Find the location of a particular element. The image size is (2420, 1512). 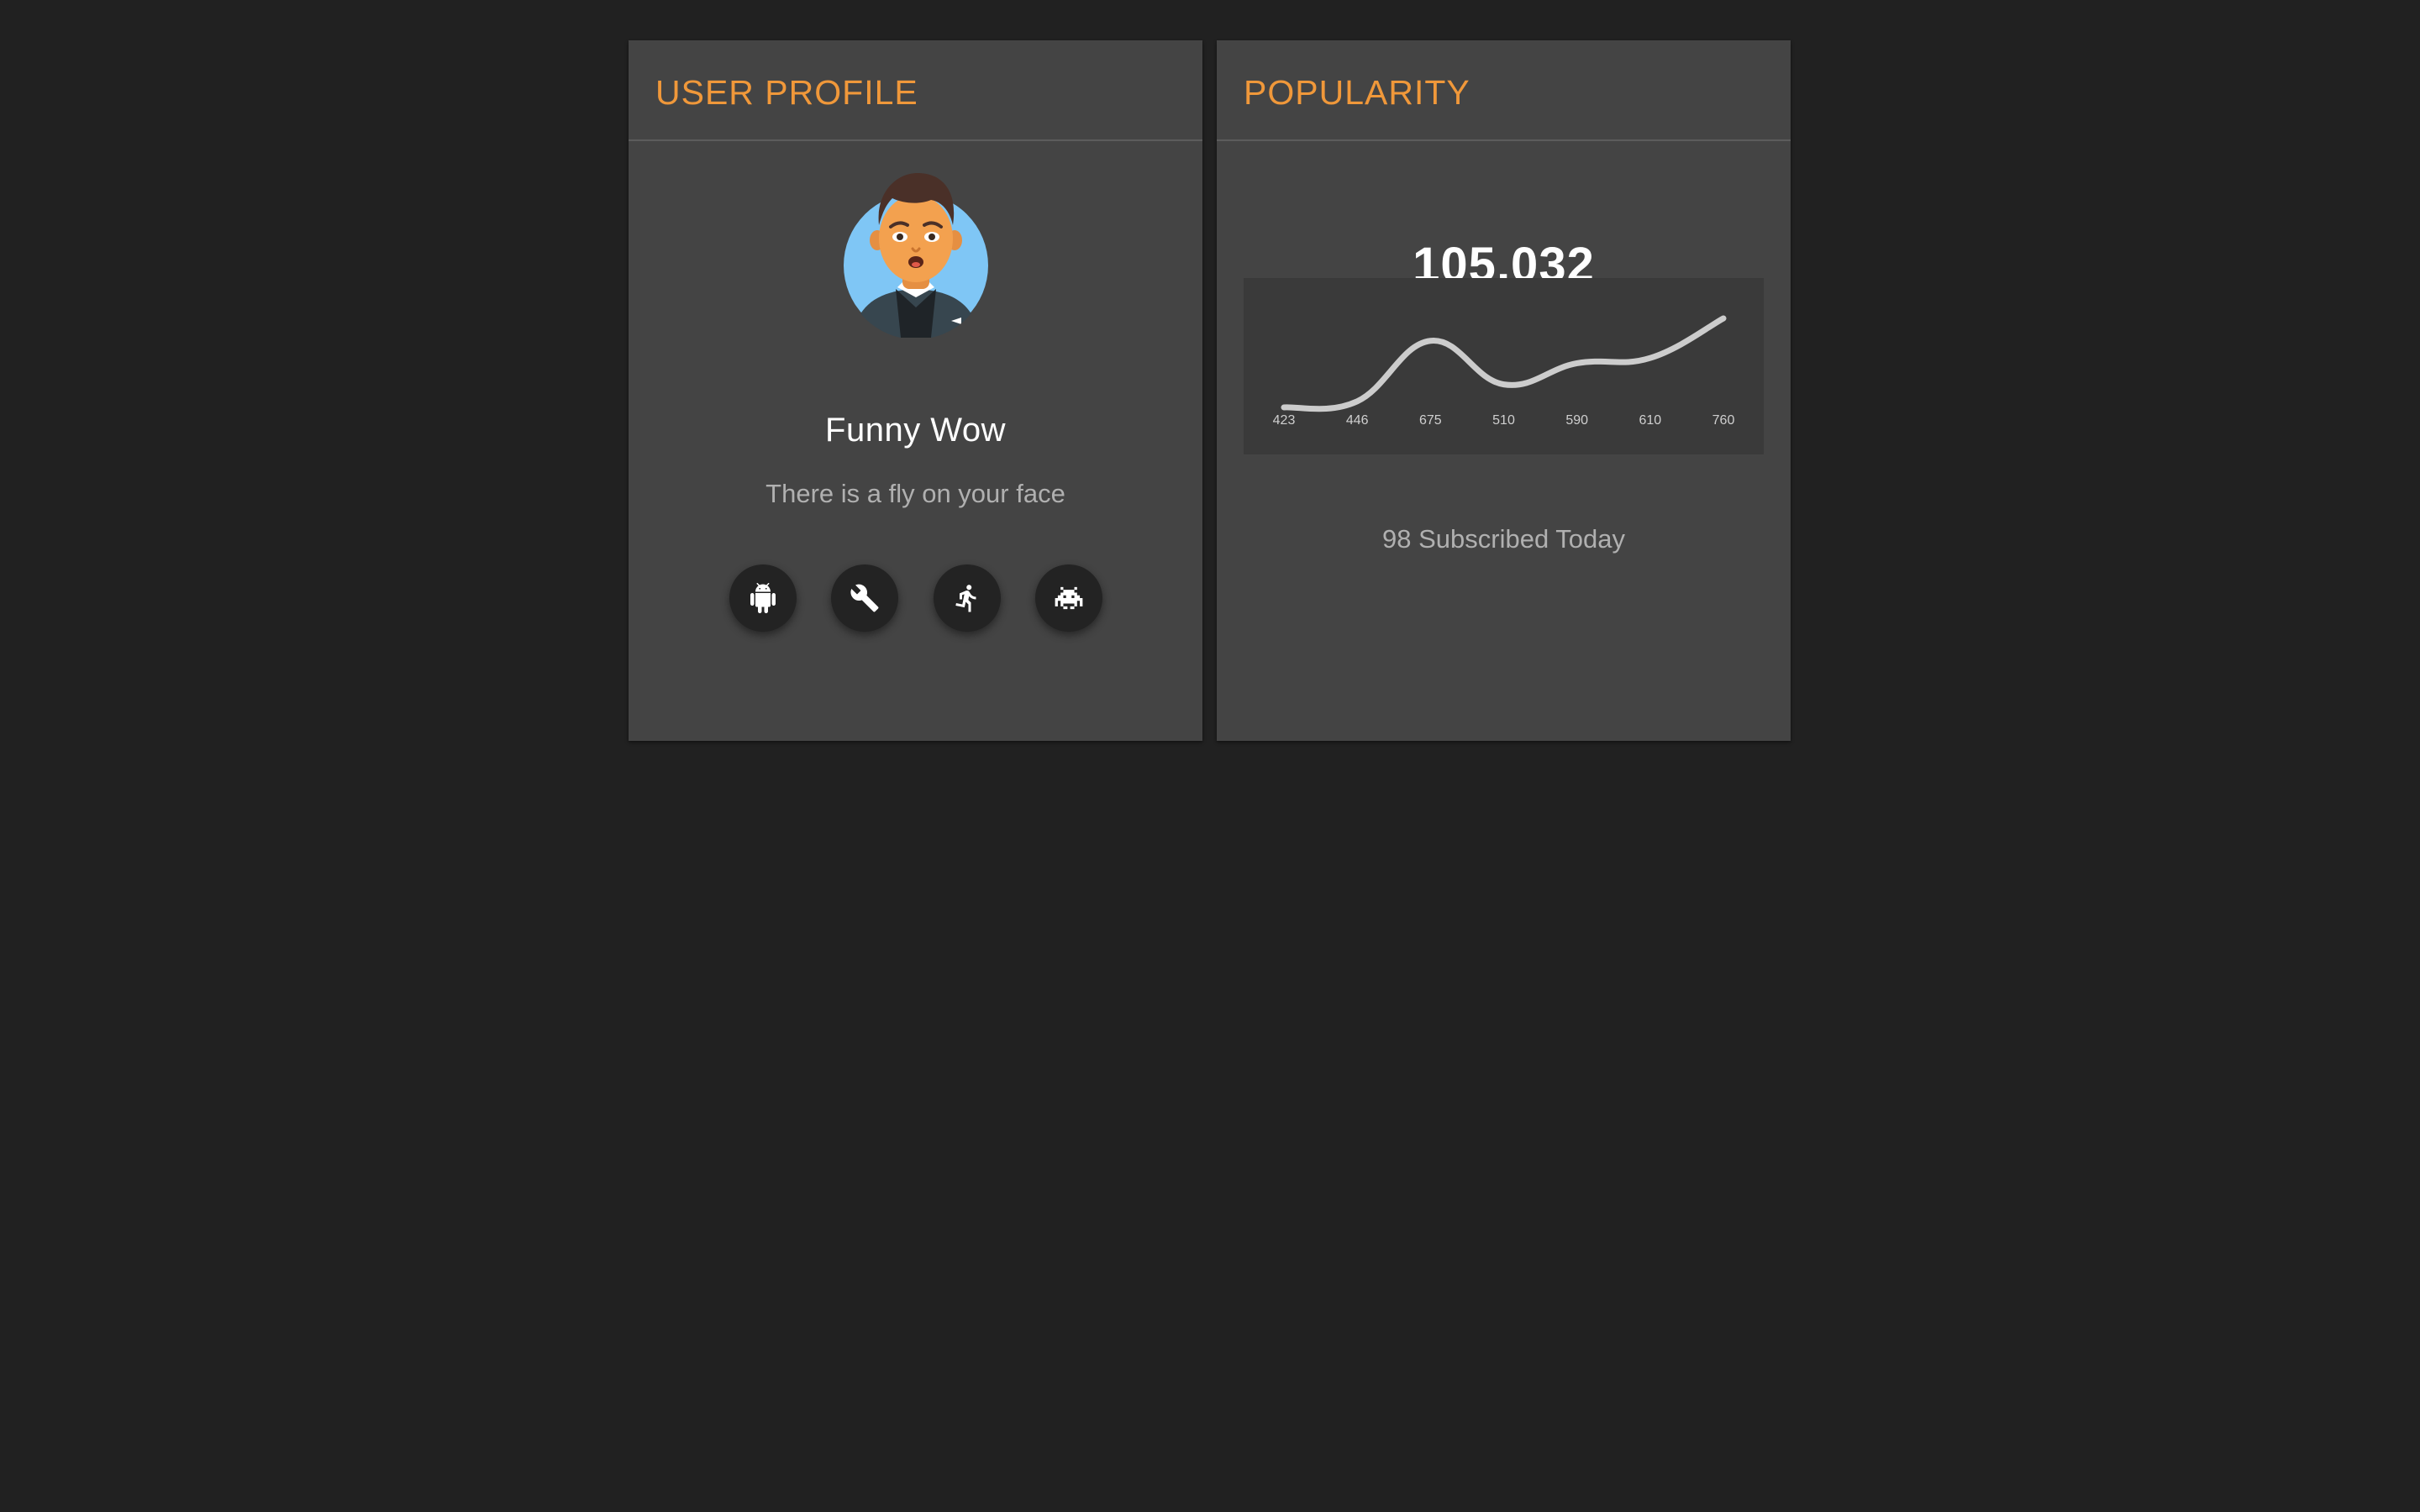

popularity-header: POPULARITY is located at coordinates (1504, 90).